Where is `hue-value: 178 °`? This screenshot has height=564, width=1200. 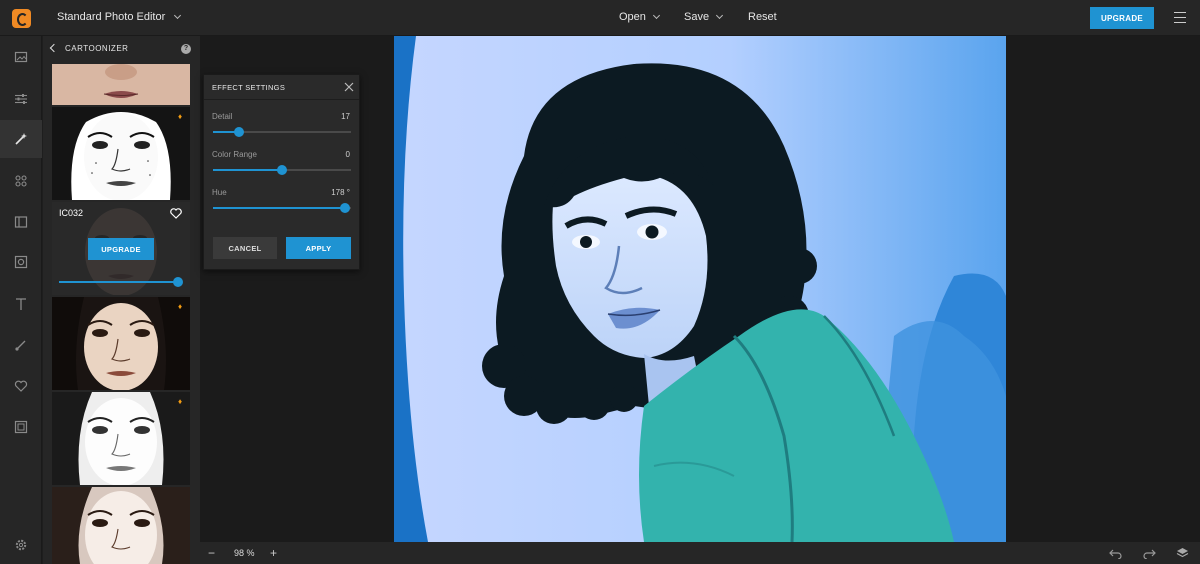 hue-value: 178 ° is located at coordinates (340, 192).